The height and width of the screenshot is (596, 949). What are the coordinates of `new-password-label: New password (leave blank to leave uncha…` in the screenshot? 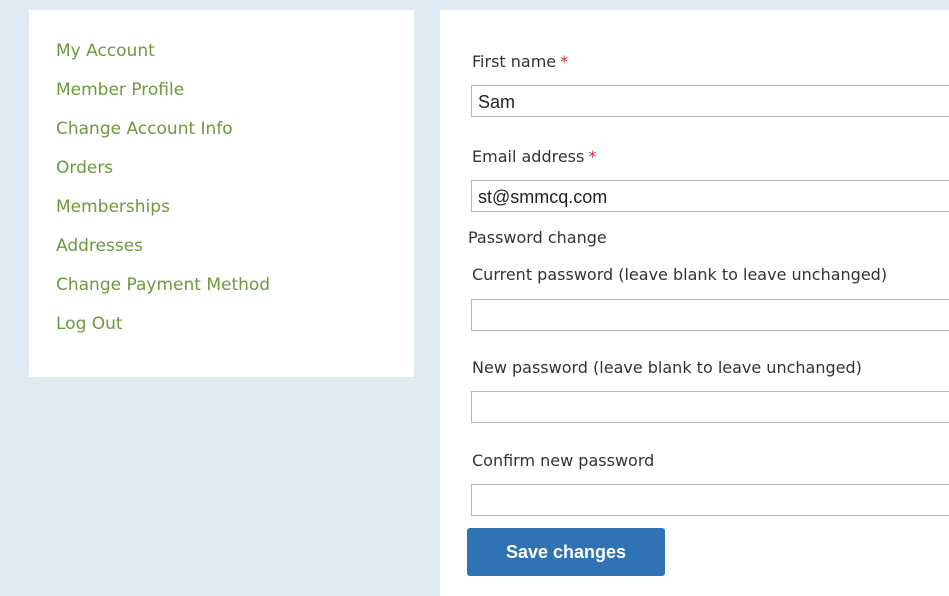 It's located at (667, 367).